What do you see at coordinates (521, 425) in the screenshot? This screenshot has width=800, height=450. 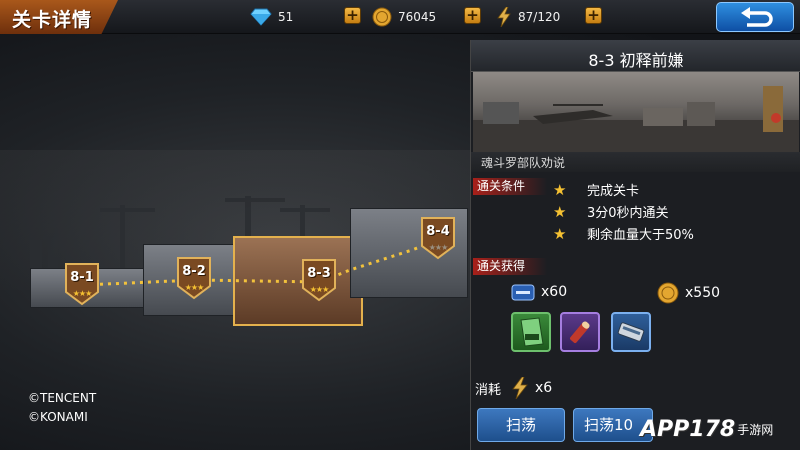 I see `sweep-button: 扫荡` at bounding box center [521, 425].